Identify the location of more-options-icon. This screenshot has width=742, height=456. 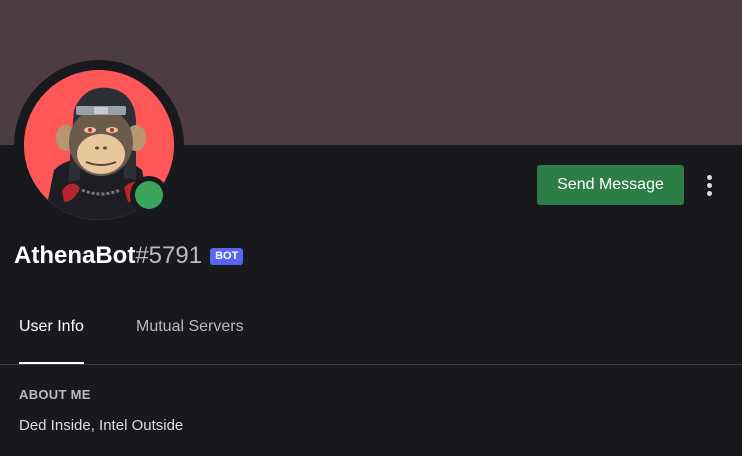
(709, 185).